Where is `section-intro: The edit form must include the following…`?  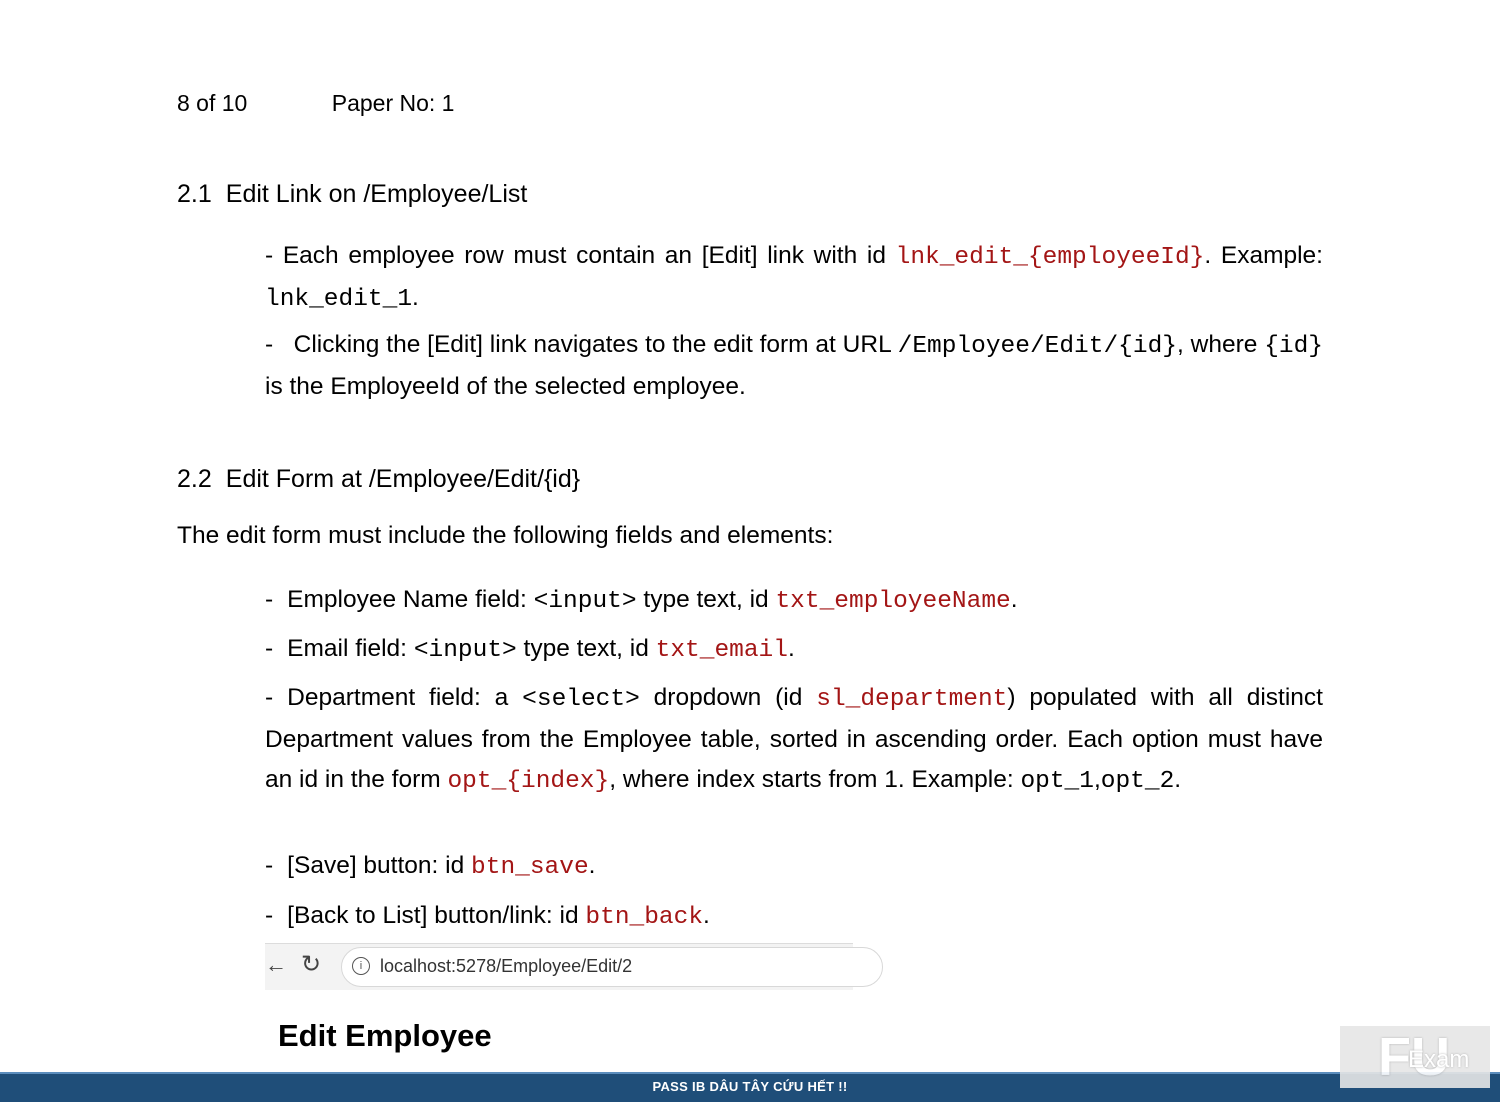 section-intro: The edit form must include the following… is located at coordinates (505, 535).